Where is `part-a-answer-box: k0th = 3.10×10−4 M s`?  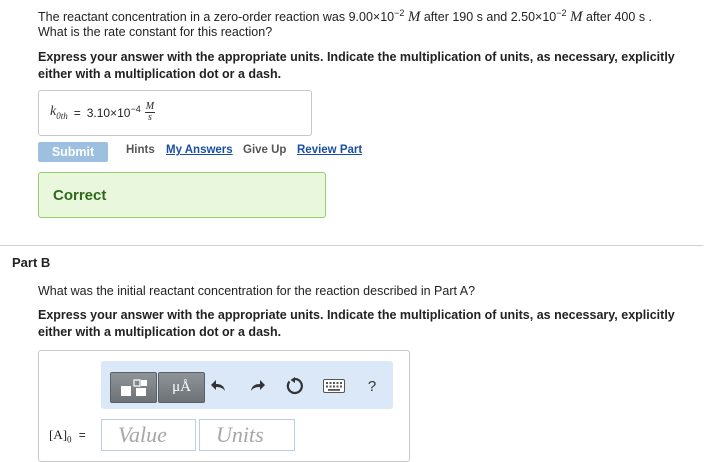 part-a-answer-box: k0th = 3.10×10−4 M s is located at coordinates (175, 113).